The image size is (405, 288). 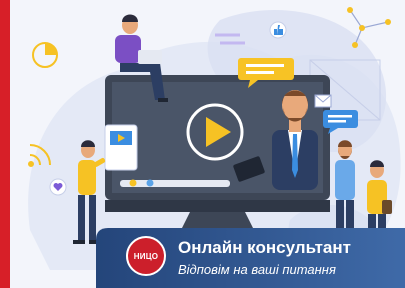 I want to click on email-icon, so click(x=323, y=101).